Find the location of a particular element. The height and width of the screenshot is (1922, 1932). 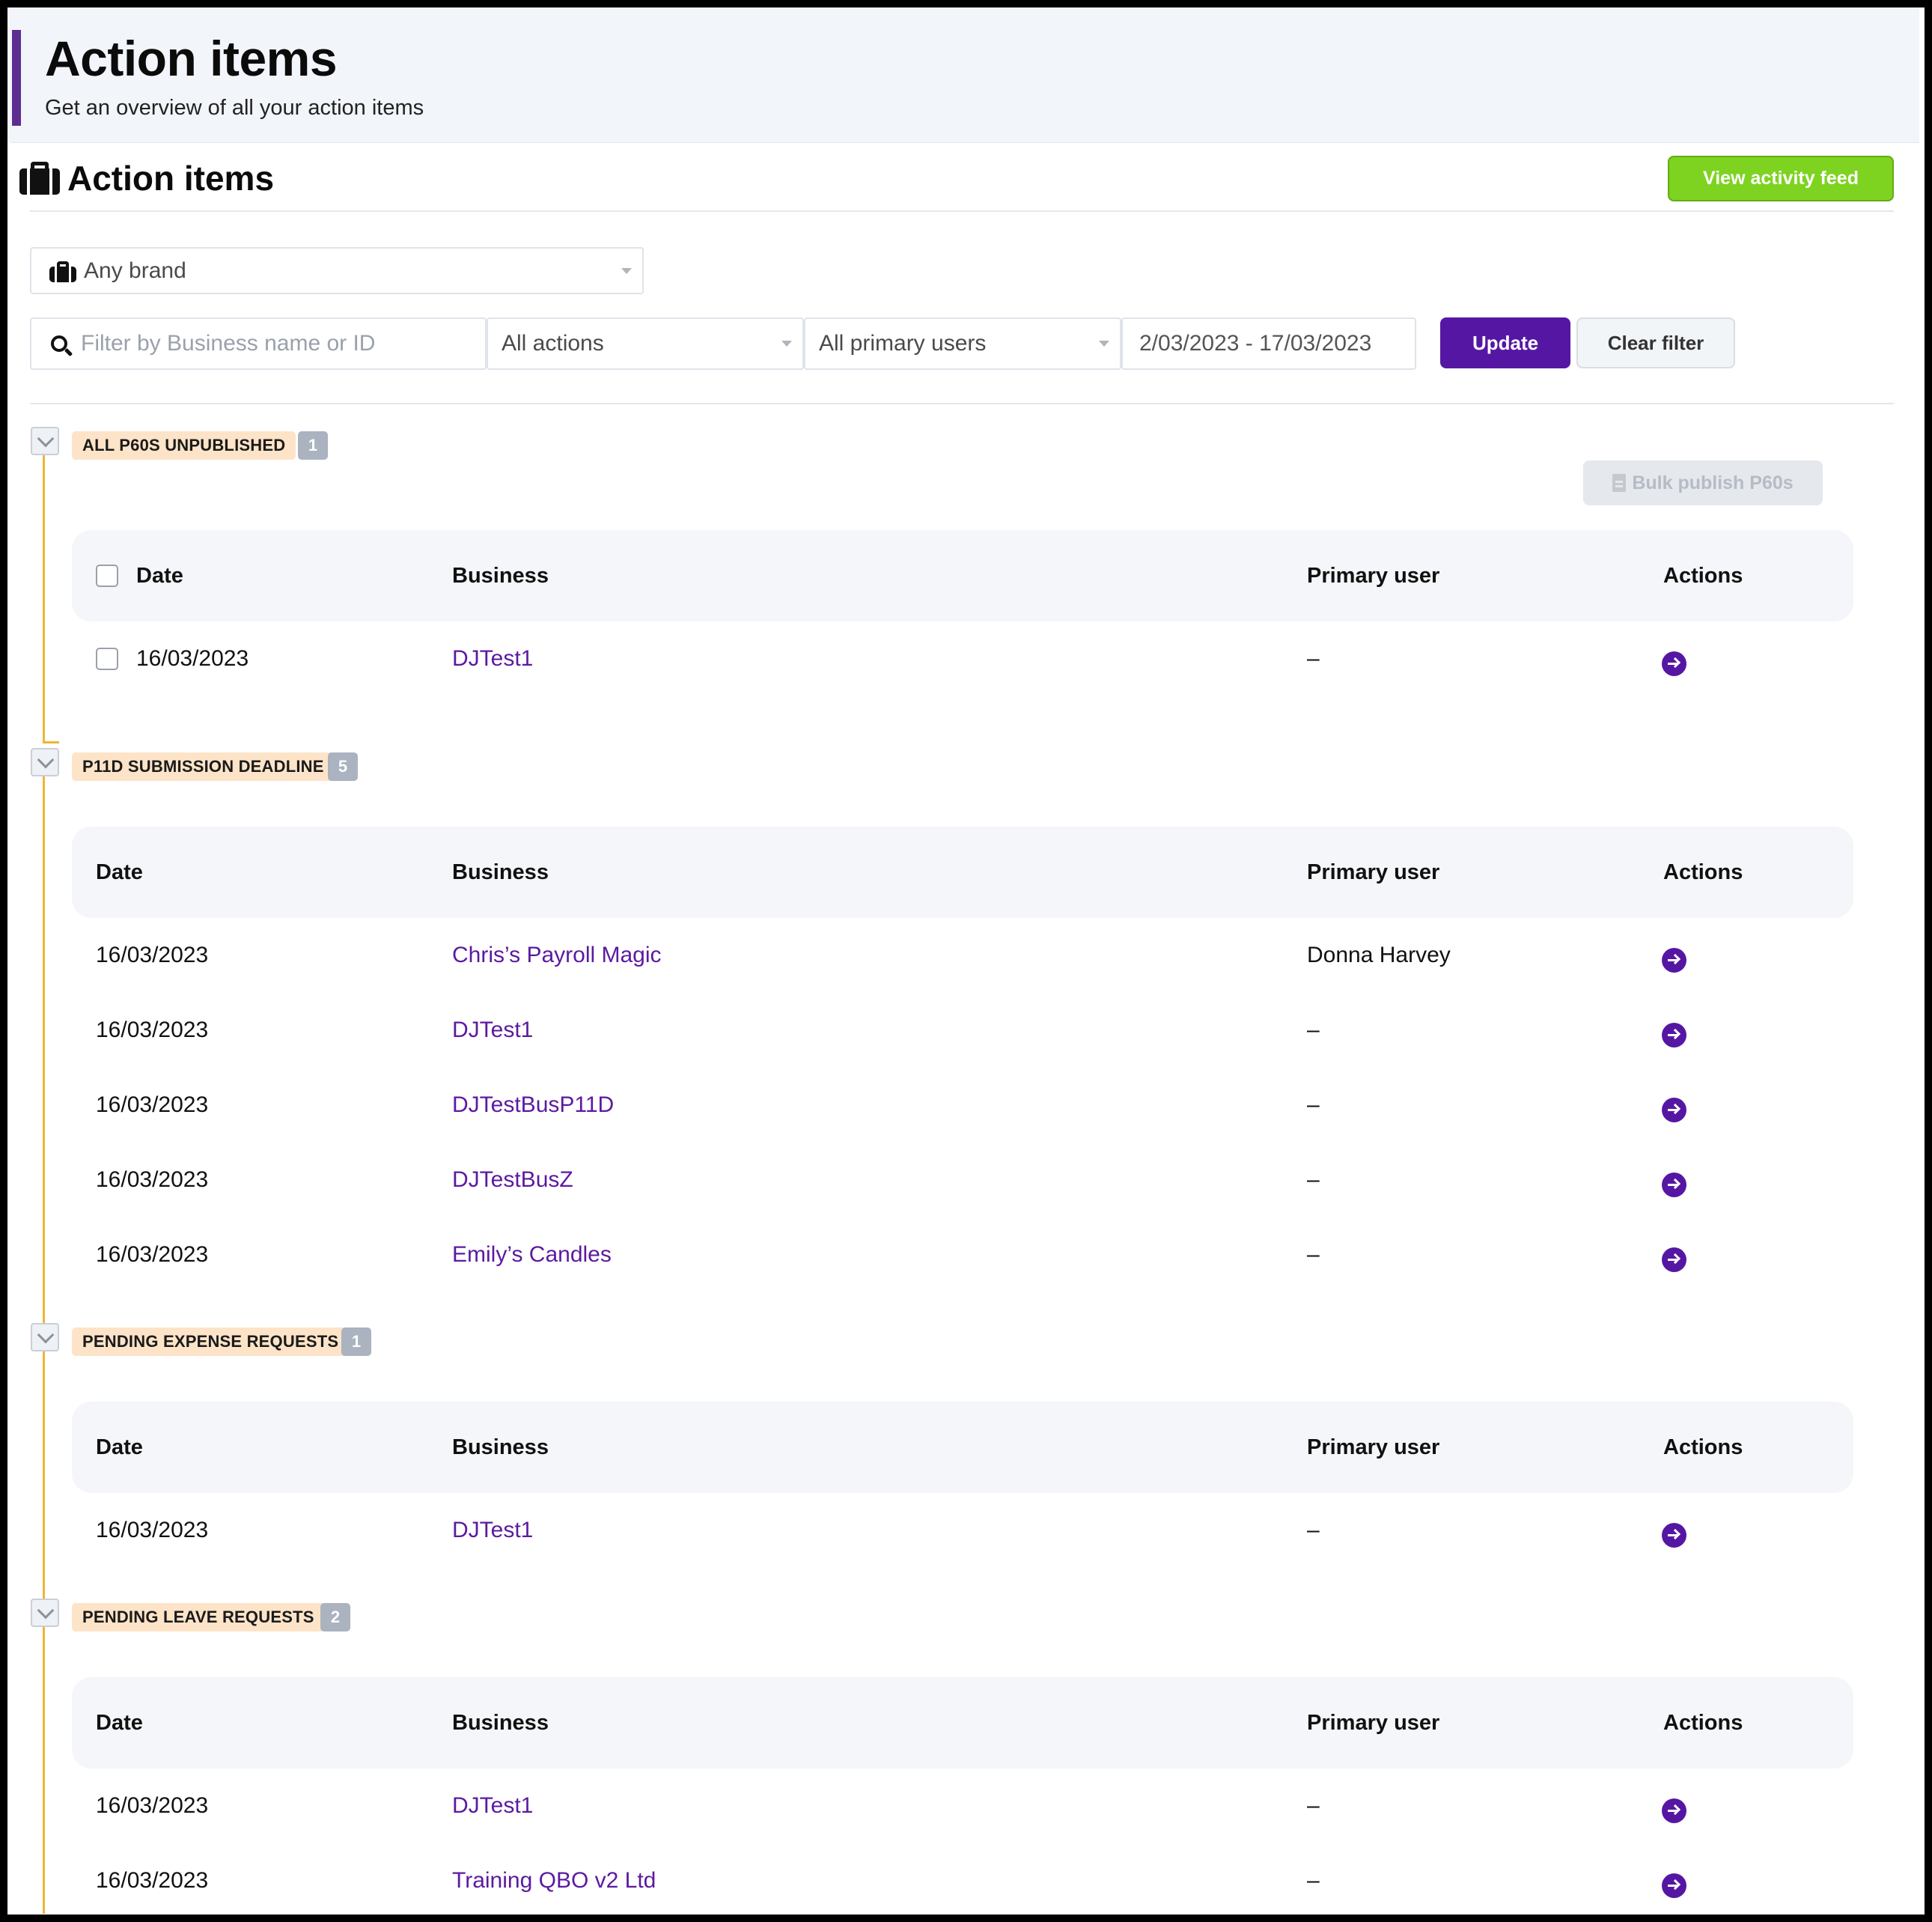

page-title: Action items is located at coordinates (191, 58).